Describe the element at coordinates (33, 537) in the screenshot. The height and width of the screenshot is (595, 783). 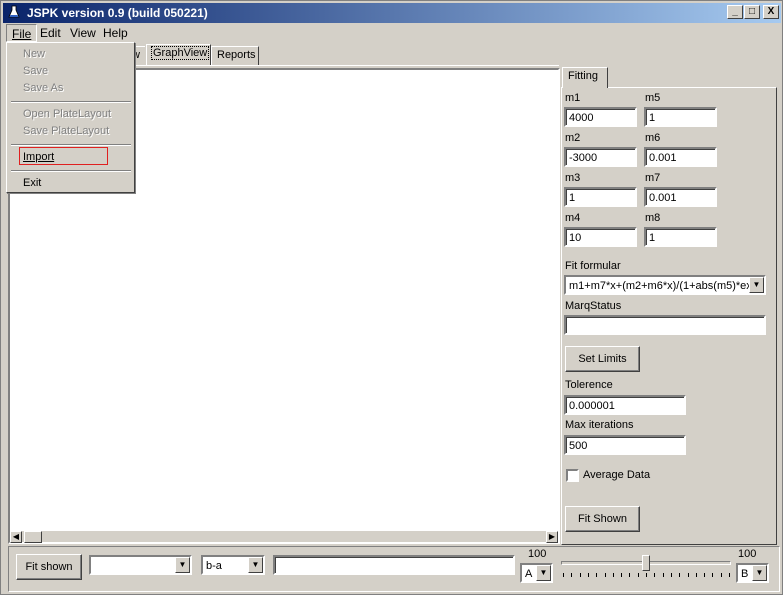
I see `scroll-thumb` at that location.